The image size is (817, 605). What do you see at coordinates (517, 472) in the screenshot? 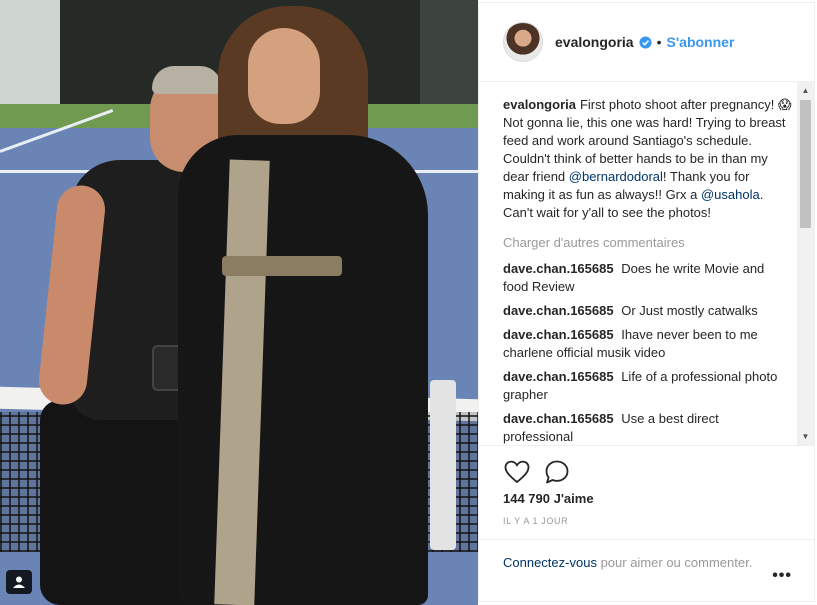
I see `heart-icon` at bounding box center [517, 472].